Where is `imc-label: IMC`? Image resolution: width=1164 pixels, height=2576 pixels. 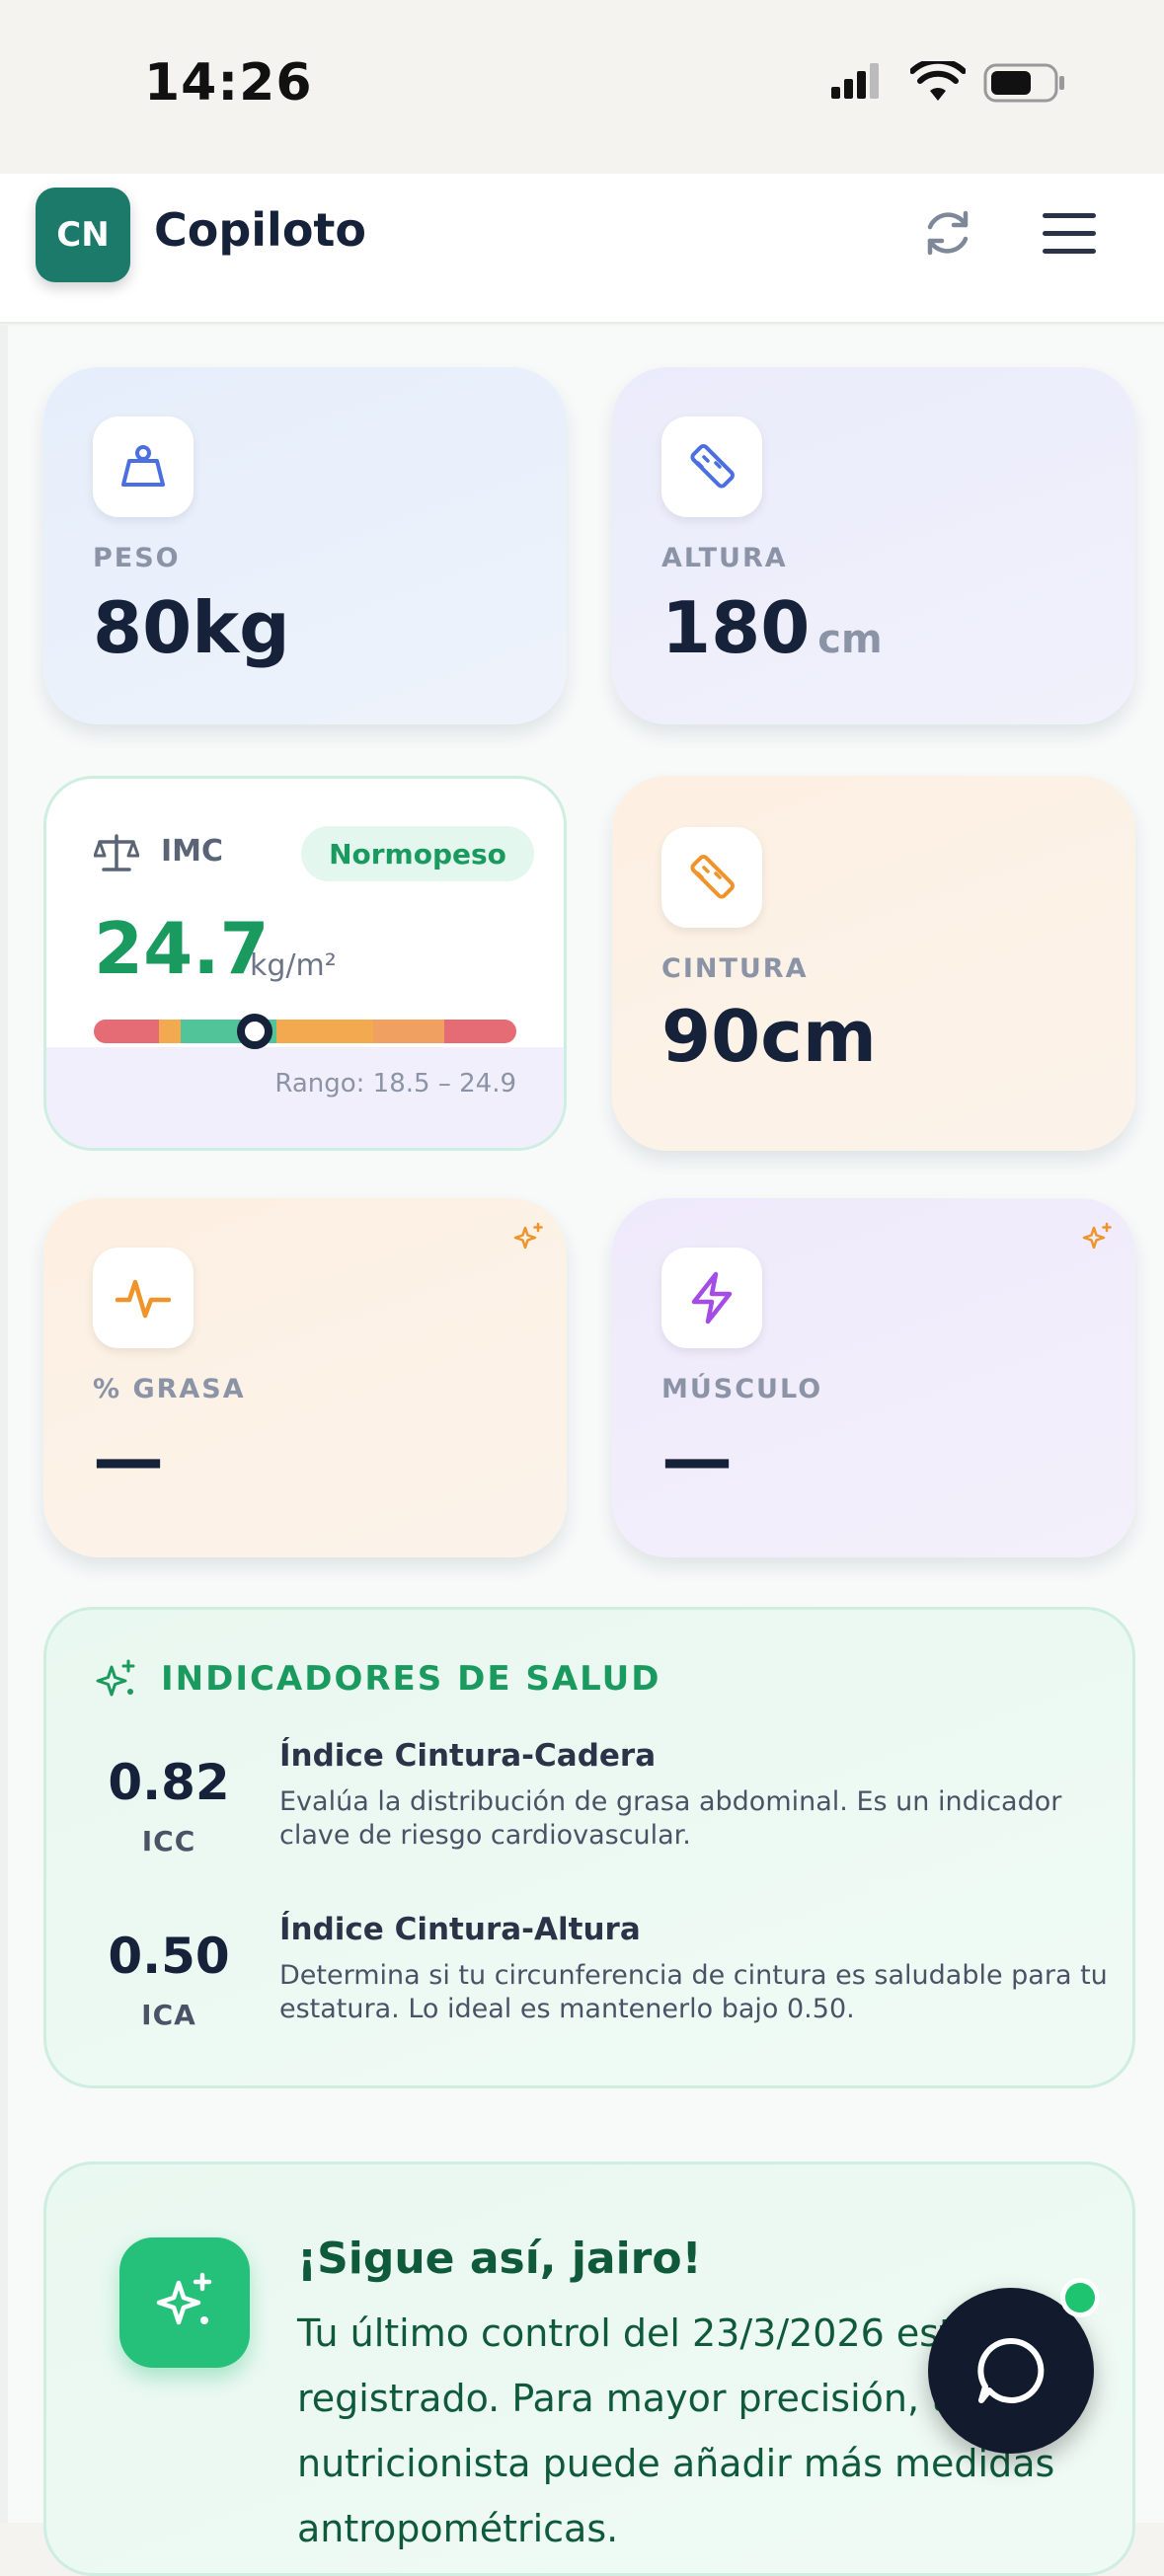 imc-label: IMC is located at coordinates (192, 852).